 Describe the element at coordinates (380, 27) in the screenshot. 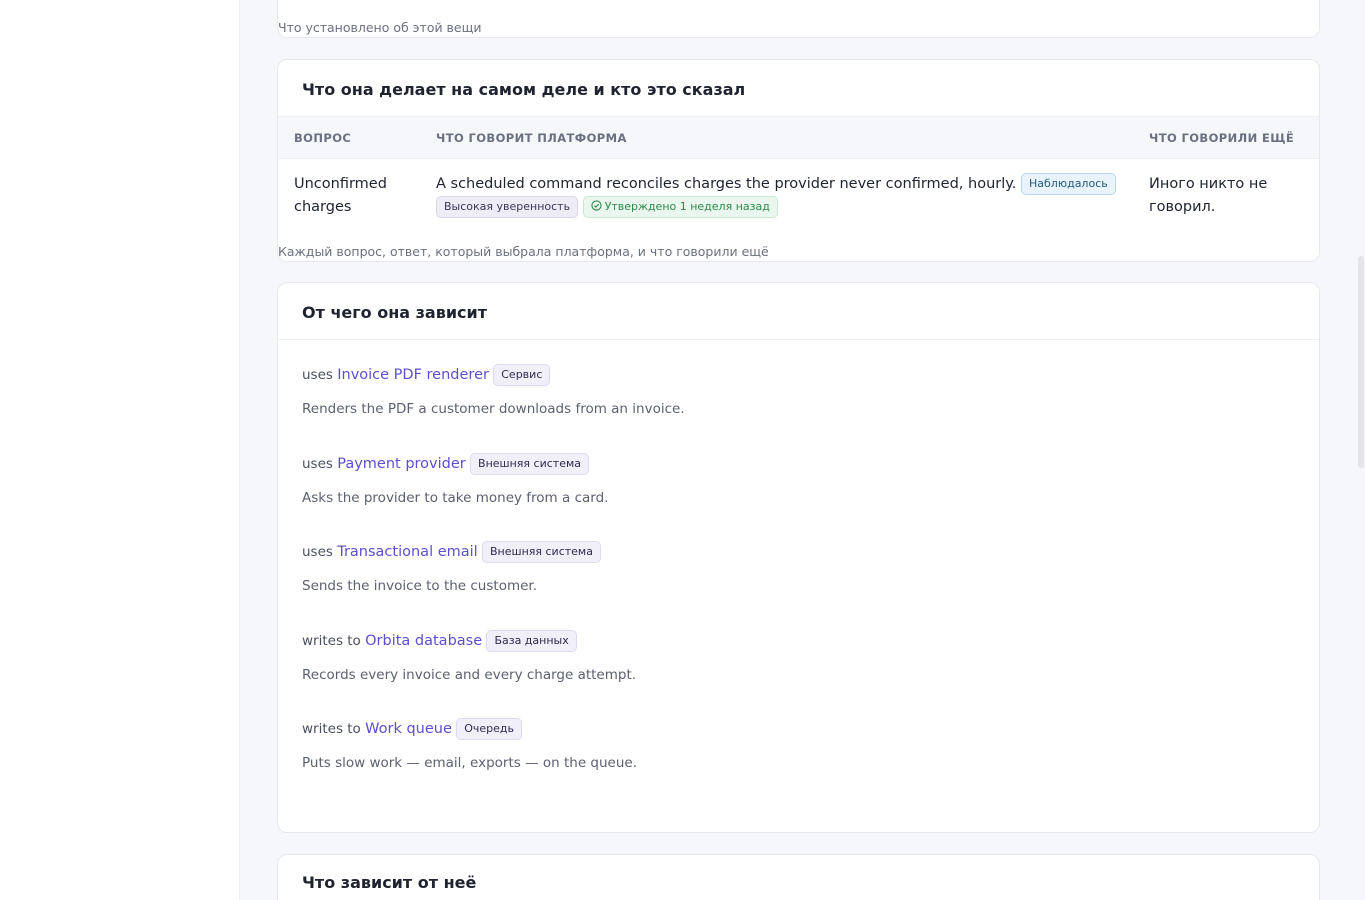

I see `established-caption: Что установлено об этой вещи` at that location.